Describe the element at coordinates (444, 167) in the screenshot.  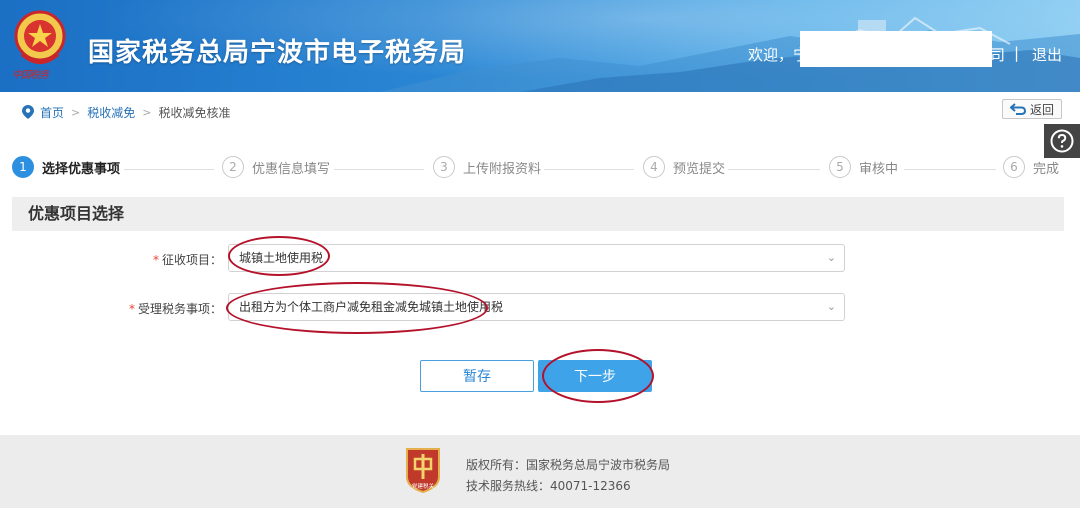
I see `step-number: 3` at that location.